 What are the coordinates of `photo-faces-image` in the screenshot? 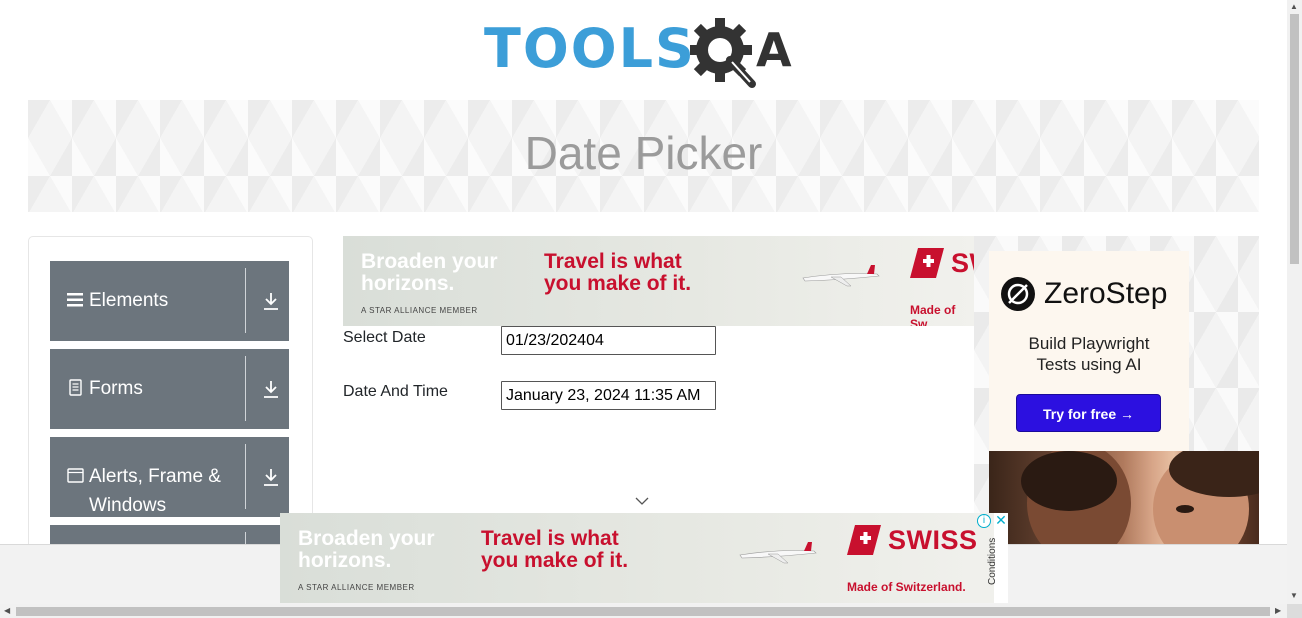 It's located at (1140, 497).